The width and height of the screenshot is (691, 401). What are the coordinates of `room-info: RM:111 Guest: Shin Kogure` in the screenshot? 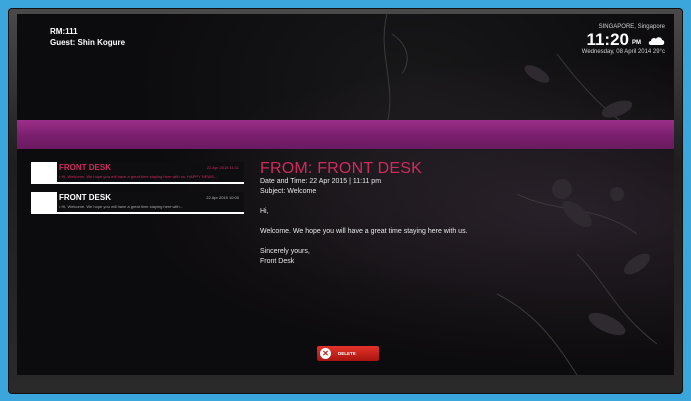 It's located at (87, 37).